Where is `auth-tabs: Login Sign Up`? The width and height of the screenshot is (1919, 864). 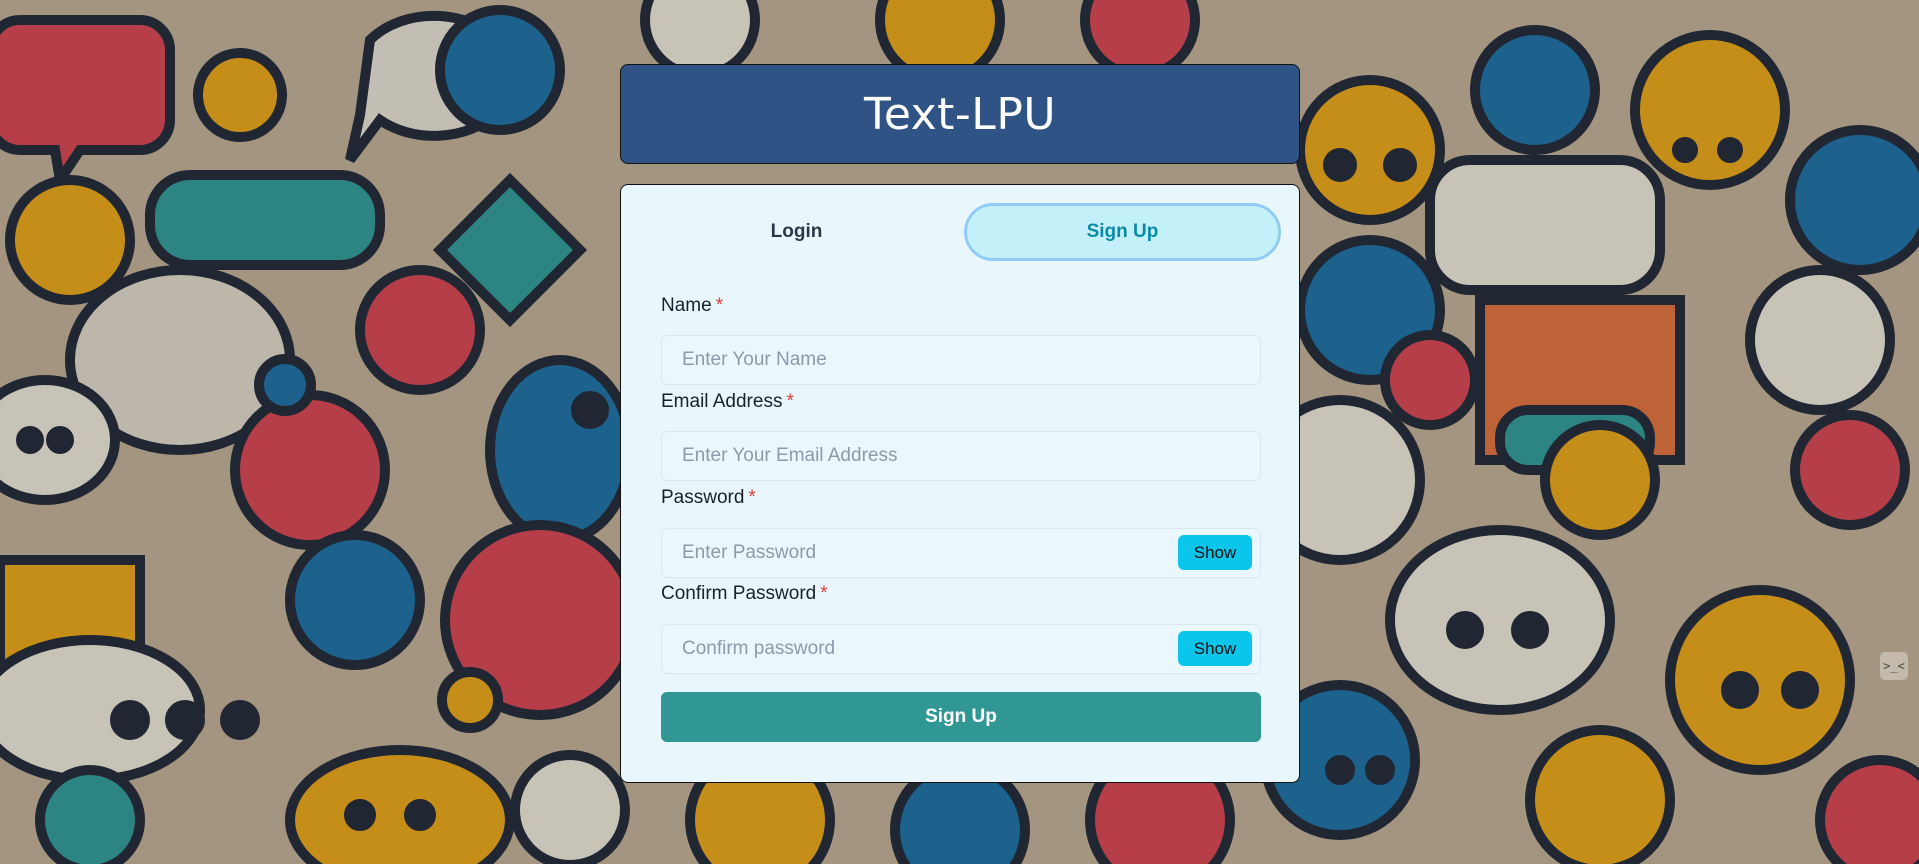 auth-tabs: Login Sign Up is located at coordinates (961, 232).